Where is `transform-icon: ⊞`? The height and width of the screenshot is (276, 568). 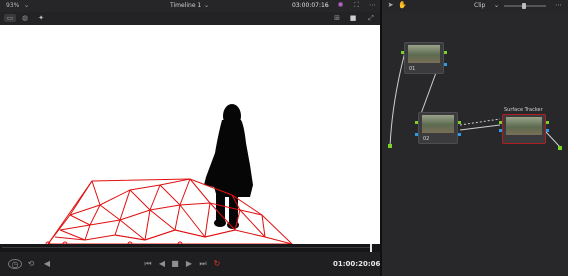
transform-icon: ⊞ is located at coordinates (337, 18).